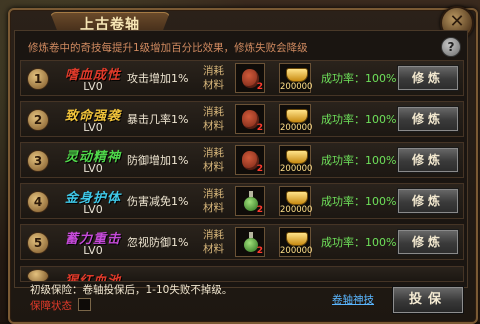  Describe the element at coordinates (158, 119) in the screenshot. I see `skill-effect: 暴击几率1%` at that location.